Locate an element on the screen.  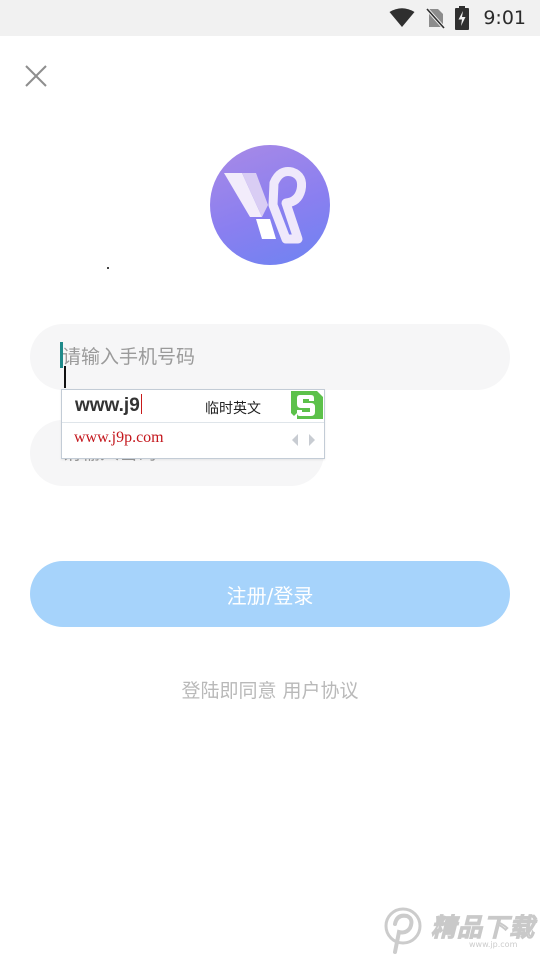
watermark-subtext: www.jp.com is located at coordinates (493, 944).